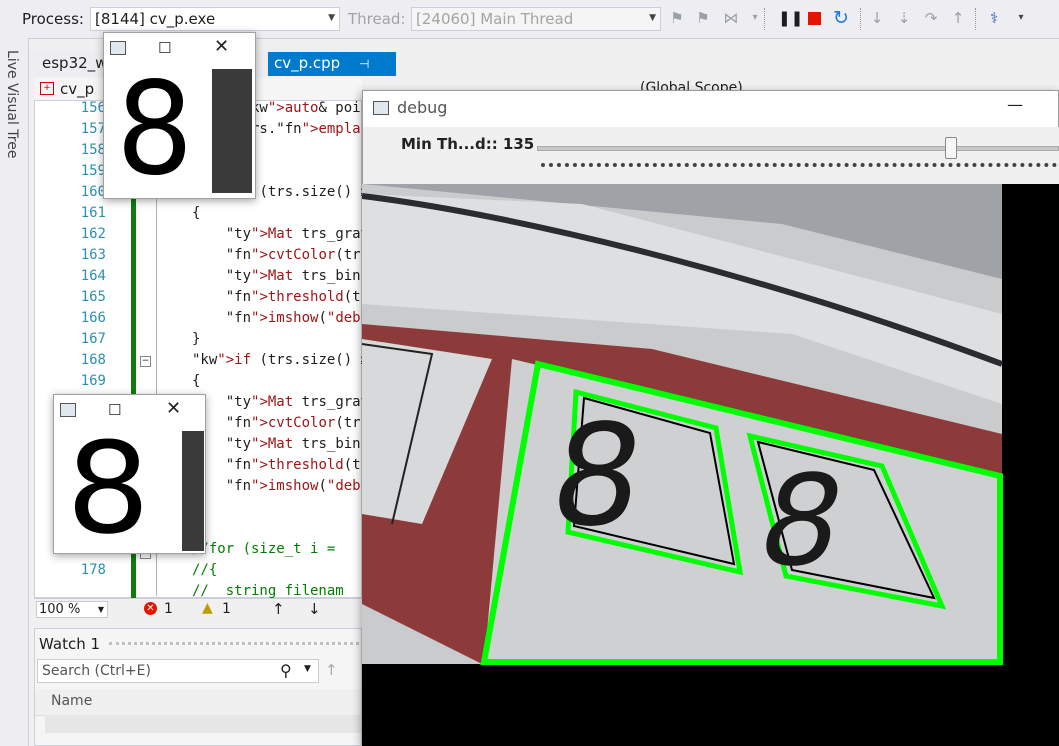 This screenshot has width=1059, height=746. I want to click on line-number: 159, so click(93, 171).